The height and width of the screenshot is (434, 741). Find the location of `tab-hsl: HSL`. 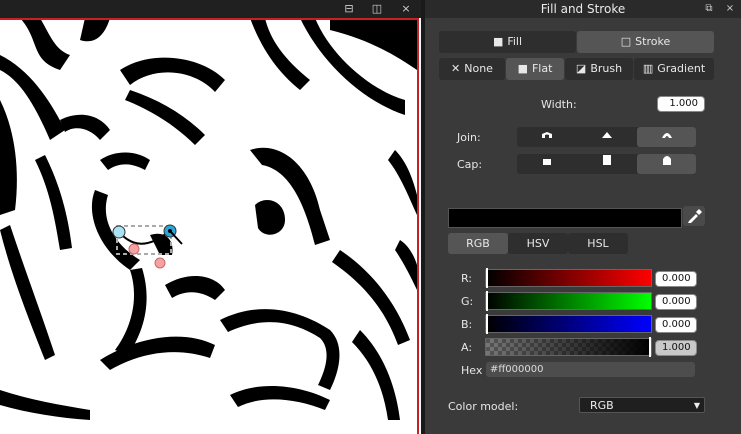

tab-hsl: HSL is located at coordinates (598, 243).